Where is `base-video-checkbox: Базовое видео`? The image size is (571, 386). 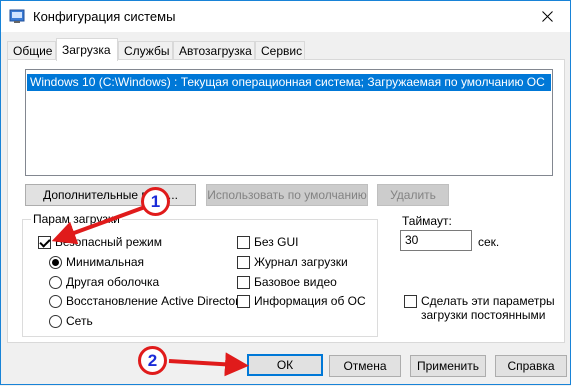 base-video-checkbox: Базовое видео is located at coordinates (287, 282).